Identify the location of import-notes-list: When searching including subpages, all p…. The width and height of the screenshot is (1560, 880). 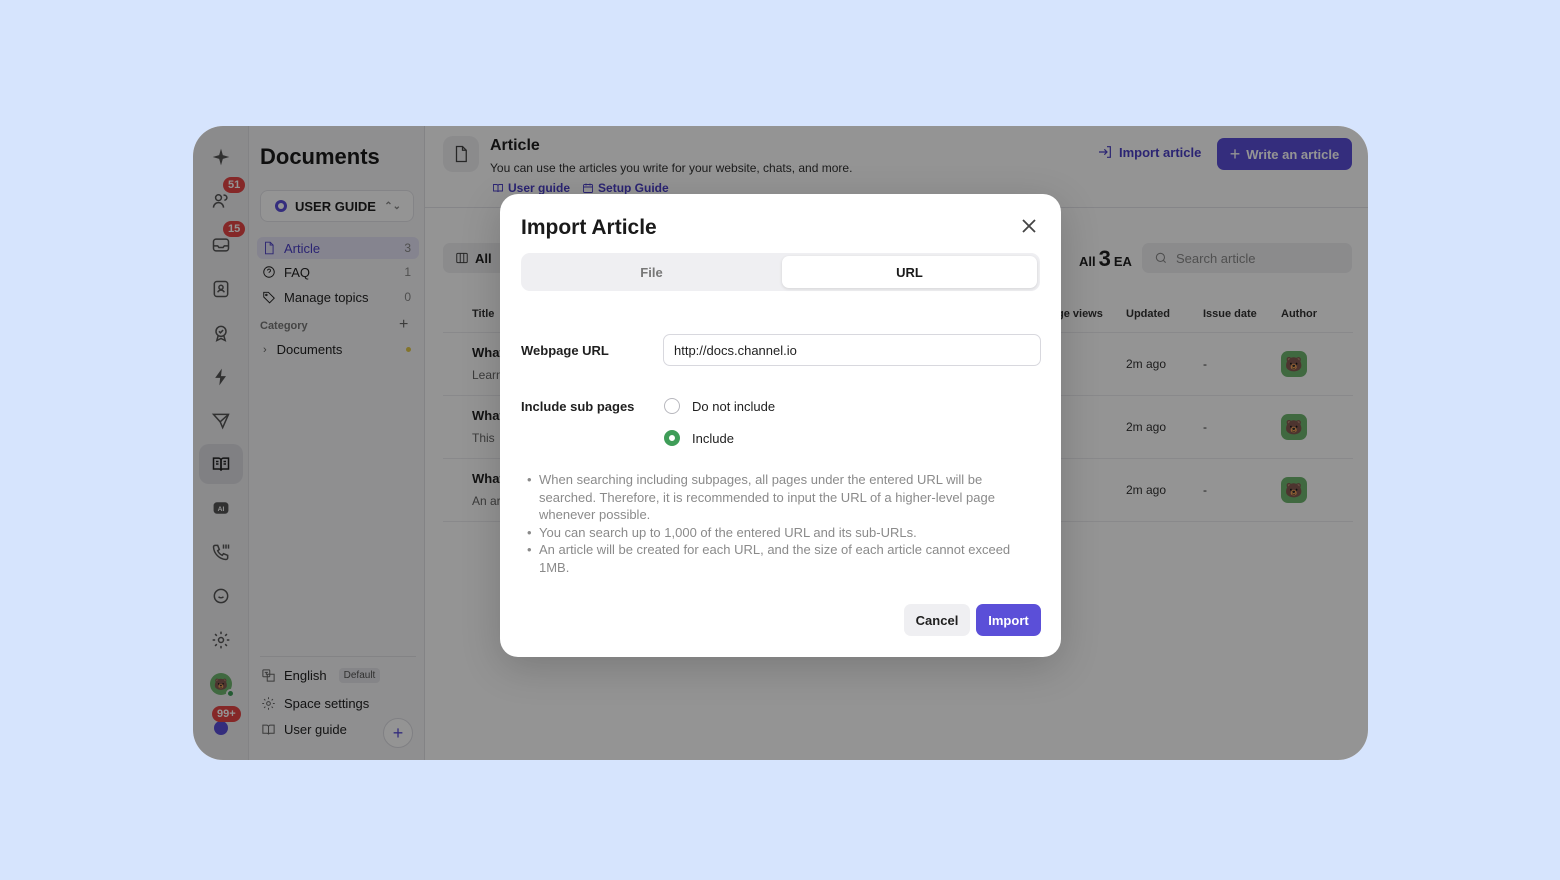
(784, 523).